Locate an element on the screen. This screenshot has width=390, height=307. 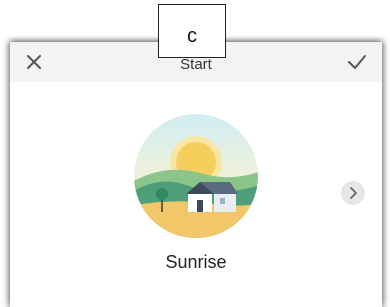
next-theme-button is located at coordinates (353, 193).